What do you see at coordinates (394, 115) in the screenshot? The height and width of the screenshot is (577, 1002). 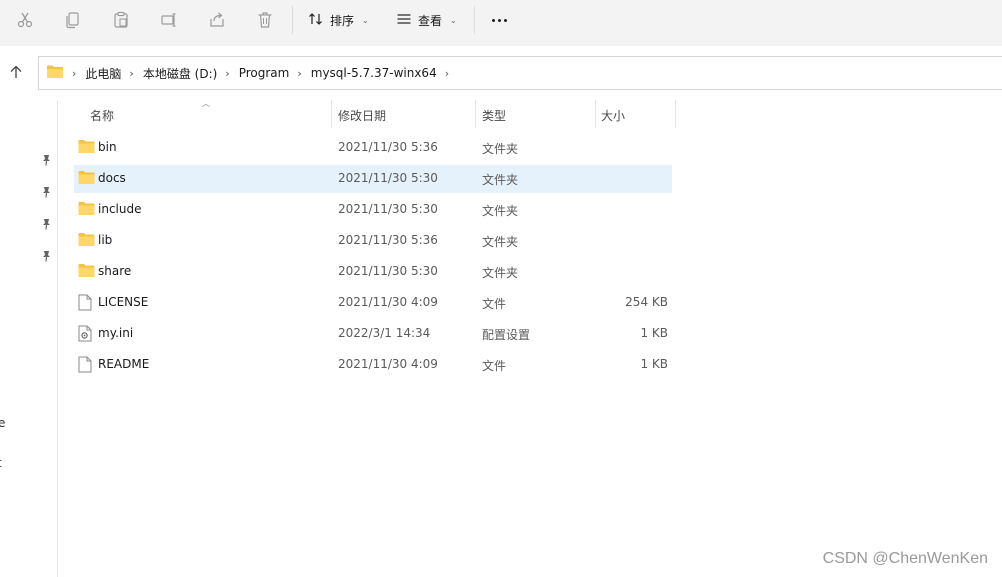 I see `column-header-date: 修改日期` at bounding box center [394, 115].